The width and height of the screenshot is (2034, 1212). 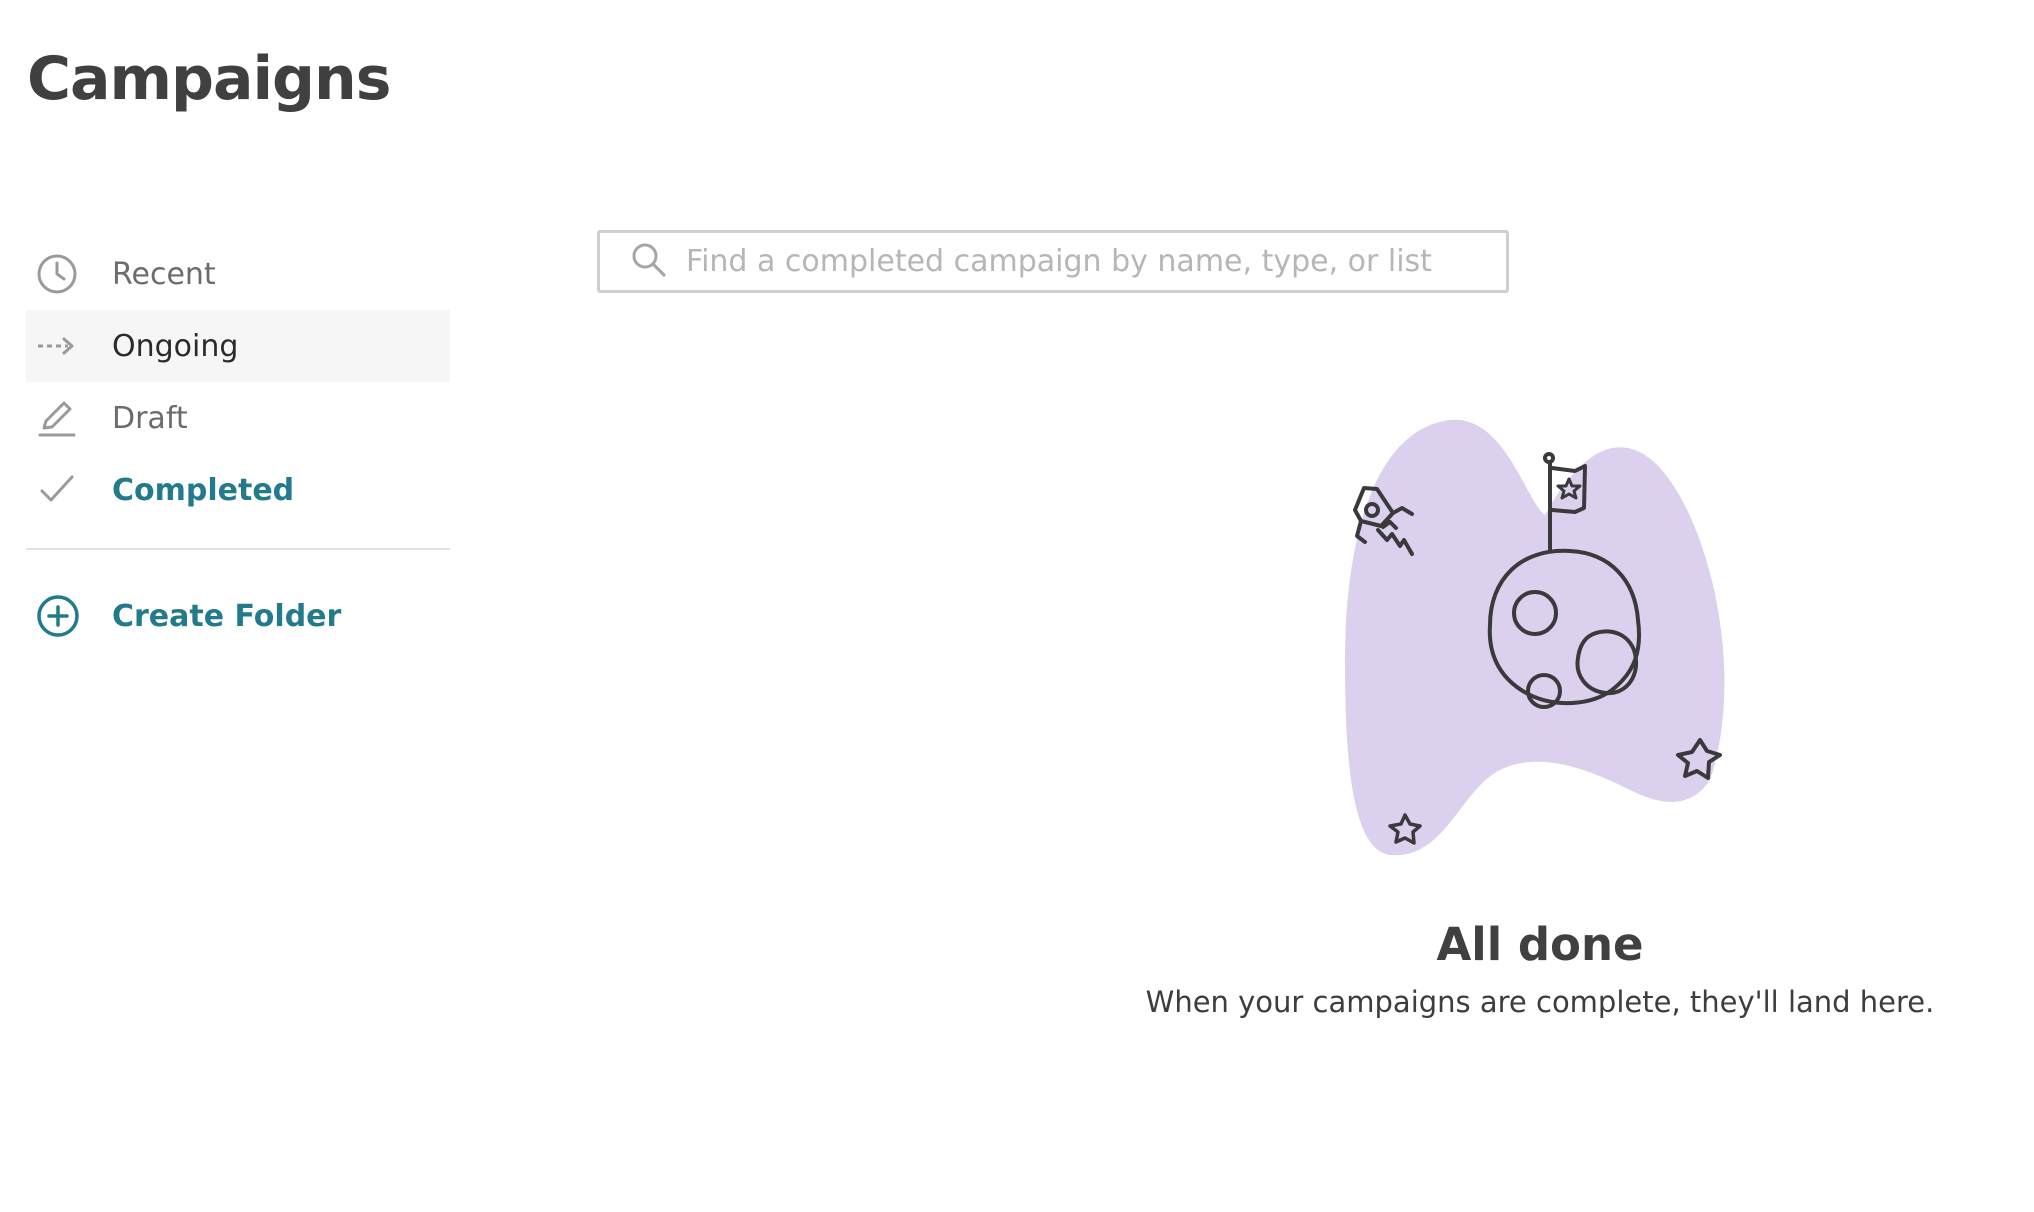 I want to click on sidebar-item-recent: Recent, so click(x=238, y=274).